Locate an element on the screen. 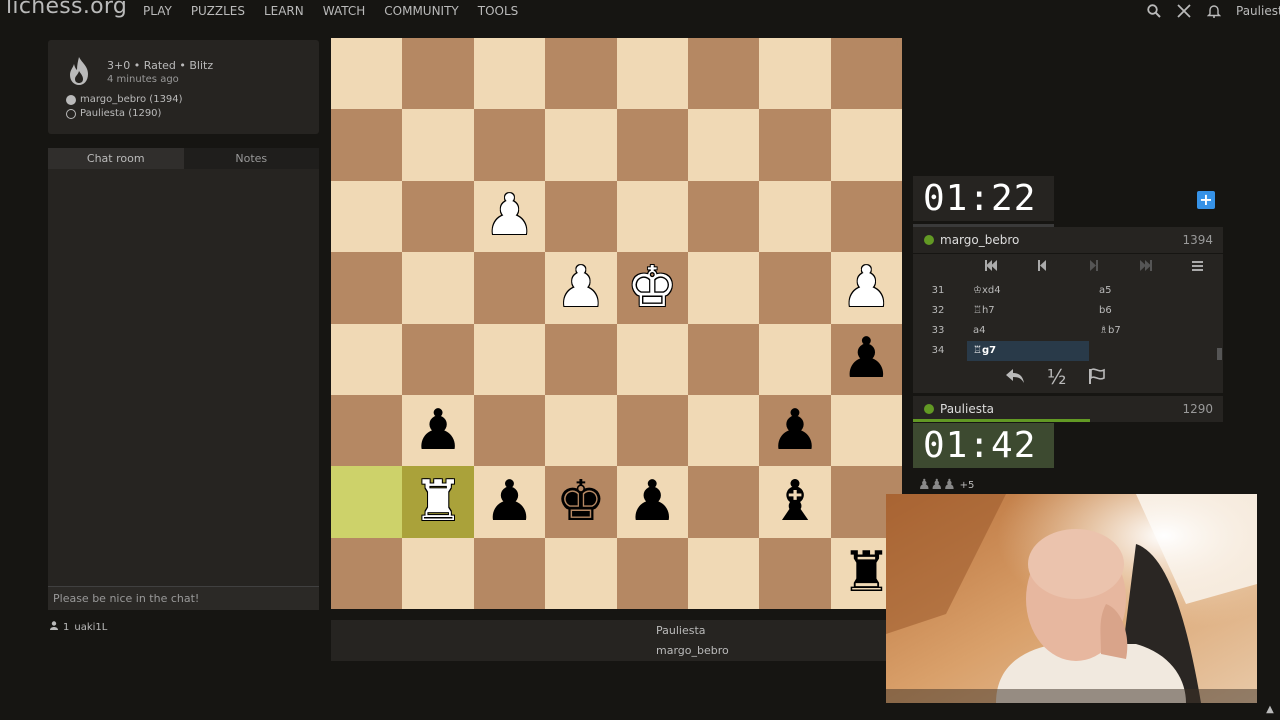 The image size is (1280, 720). move-white-active: ♖g7 is located at coordinates (1028, 351).